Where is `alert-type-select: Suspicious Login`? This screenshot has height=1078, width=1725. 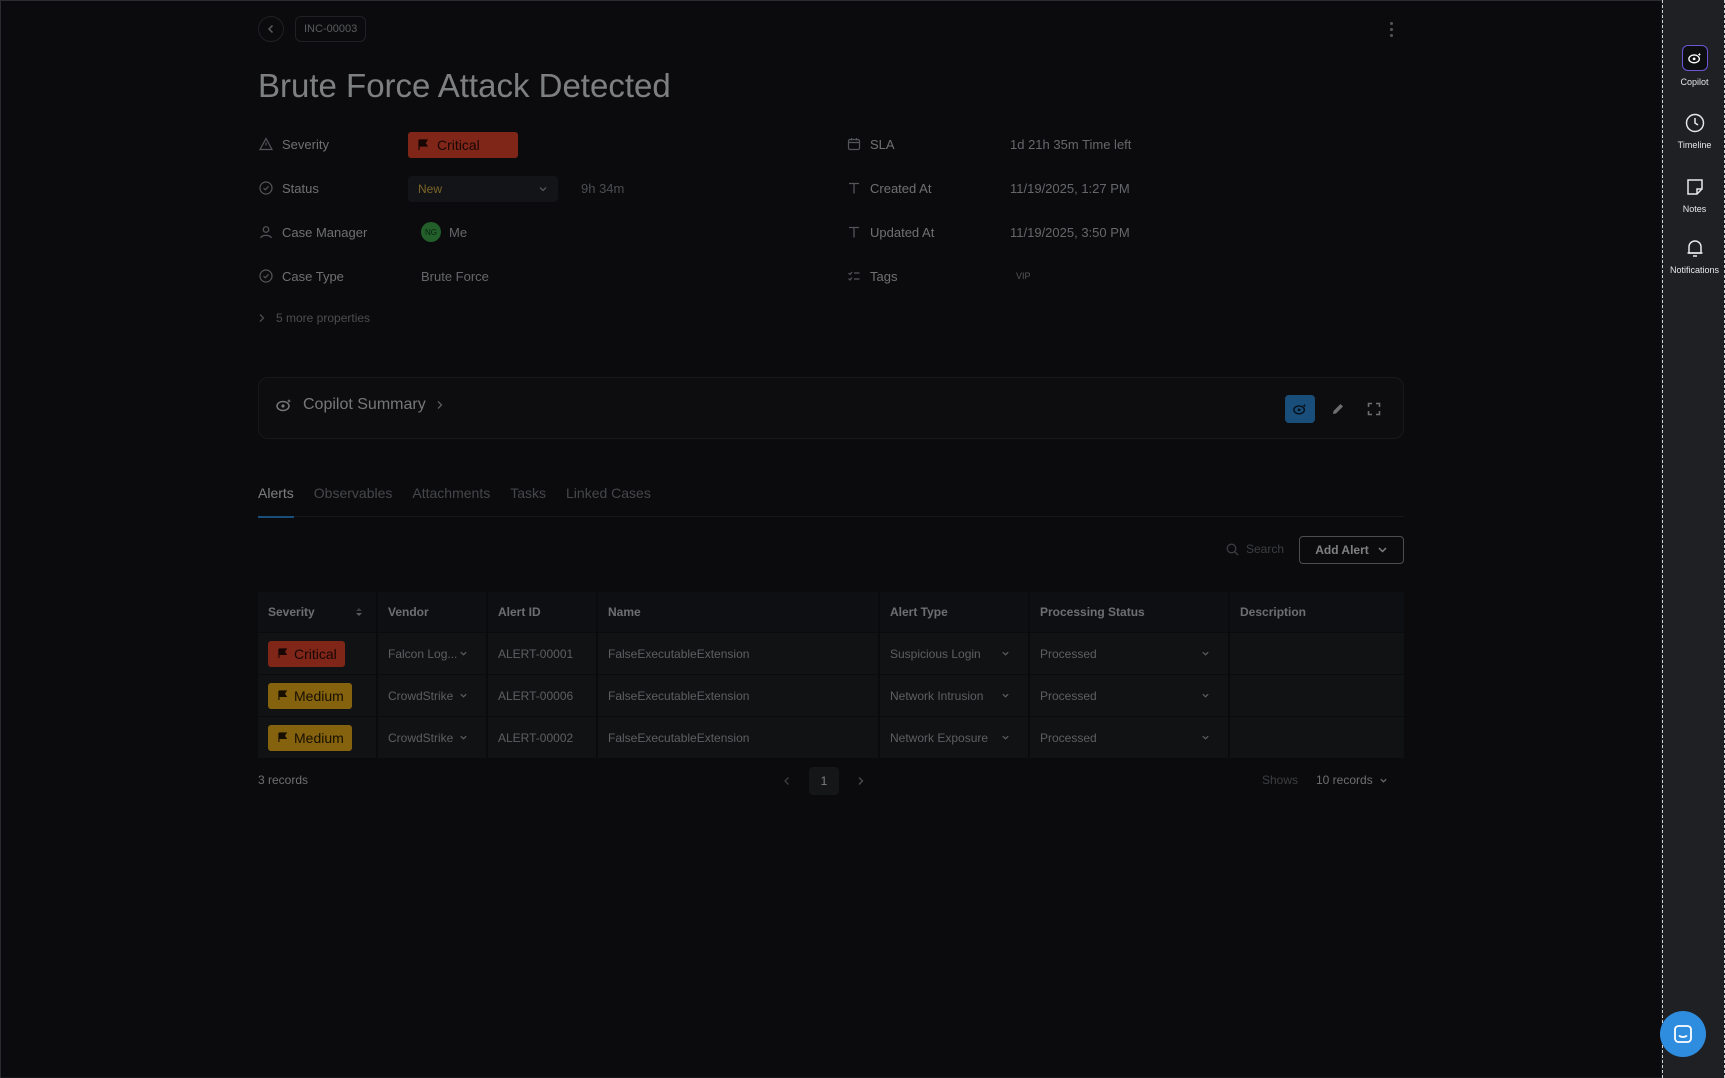 alert-type-select: Suspicious Login is located at coordinates (955, 653).